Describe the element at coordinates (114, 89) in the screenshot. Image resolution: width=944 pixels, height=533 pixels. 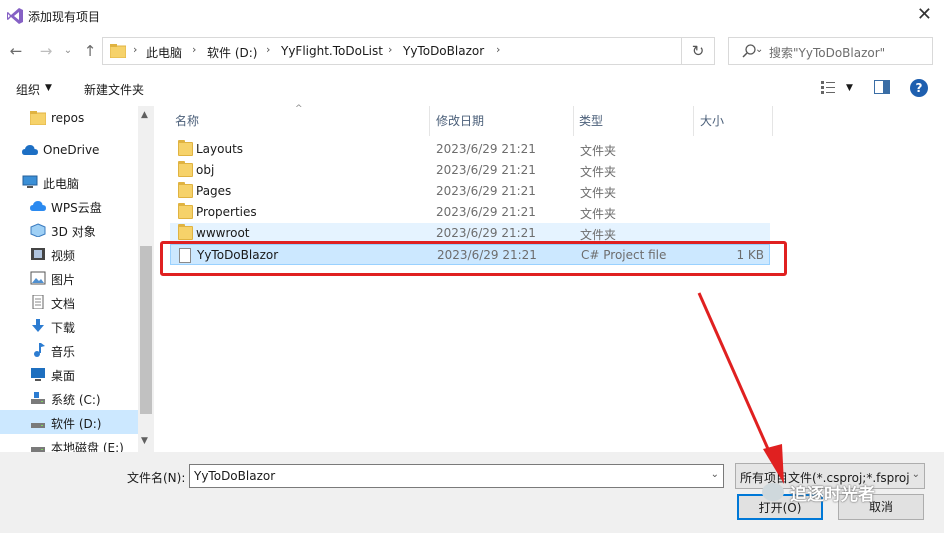
I see `new-folder-button: 新建文件夹` at that location.